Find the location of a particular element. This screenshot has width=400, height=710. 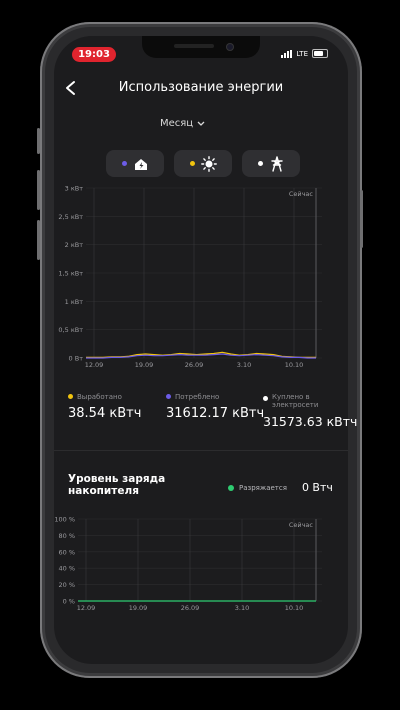

y-tick-label: 1 кВт is located at coordinates (74, 302).